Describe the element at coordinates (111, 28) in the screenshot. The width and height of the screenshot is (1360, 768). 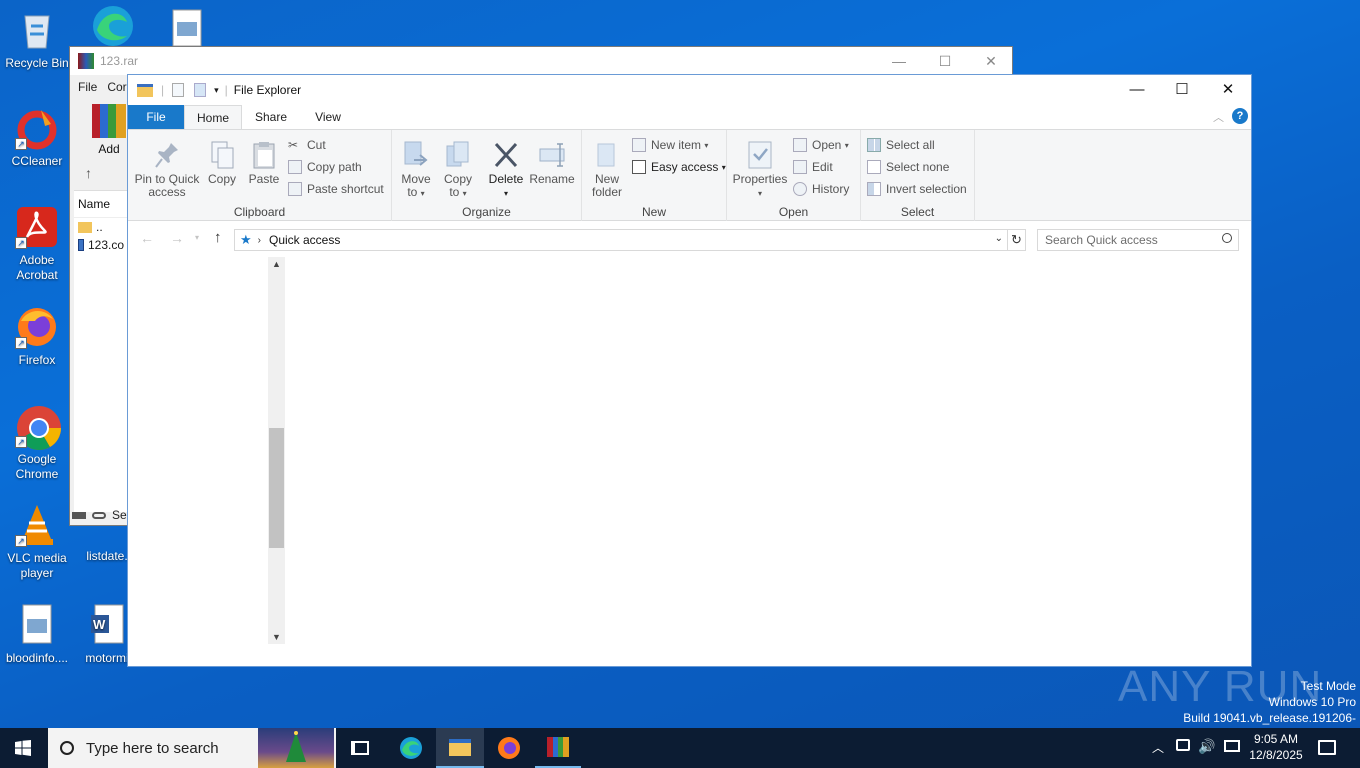
I see `desktop-icon-edge` at that location.